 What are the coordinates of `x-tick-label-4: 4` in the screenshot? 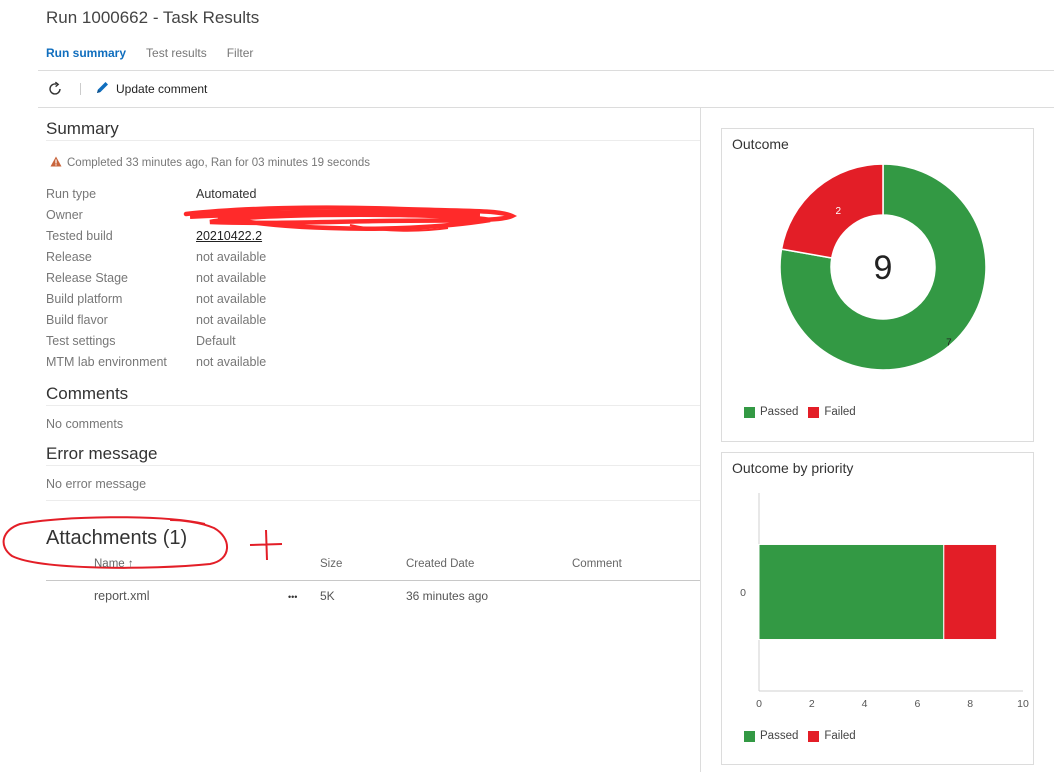 It's located at (865, 704).